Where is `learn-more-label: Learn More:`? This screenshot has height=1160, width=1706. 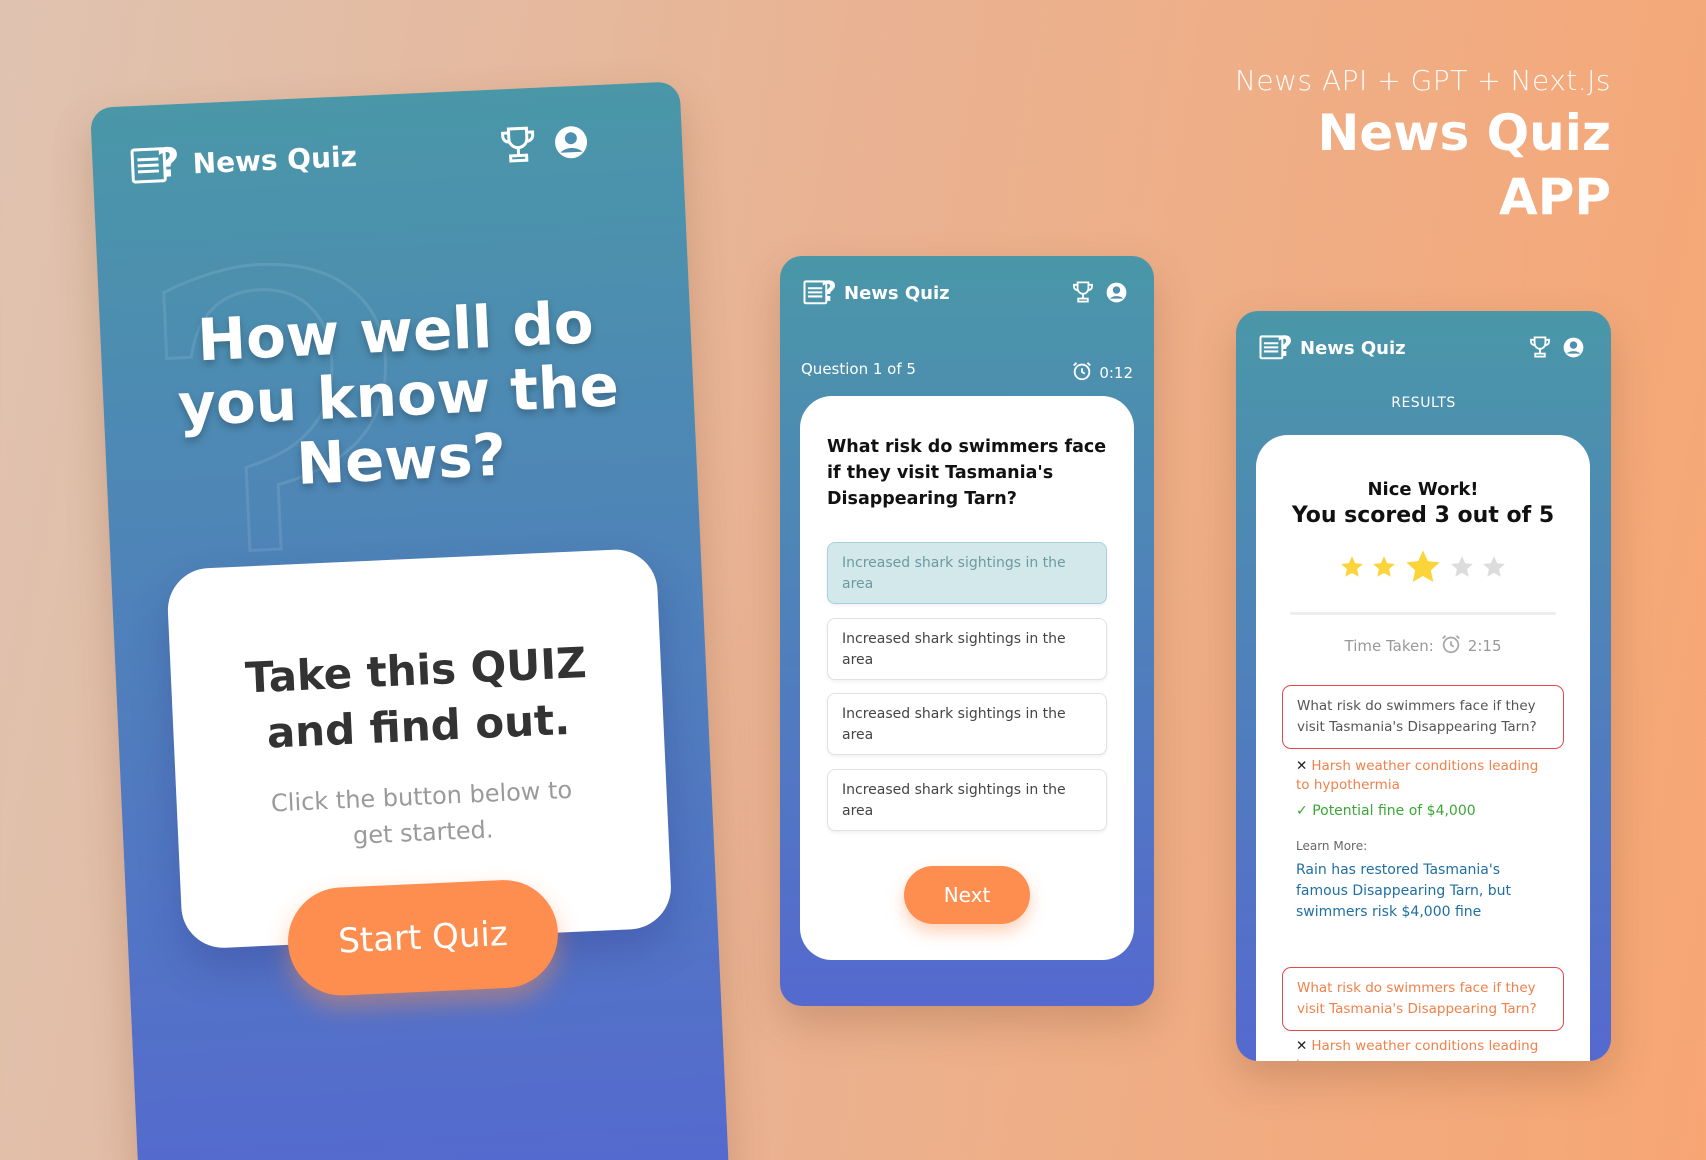
learn-more-label: Learn More: is located at coordinates (1332, 846).